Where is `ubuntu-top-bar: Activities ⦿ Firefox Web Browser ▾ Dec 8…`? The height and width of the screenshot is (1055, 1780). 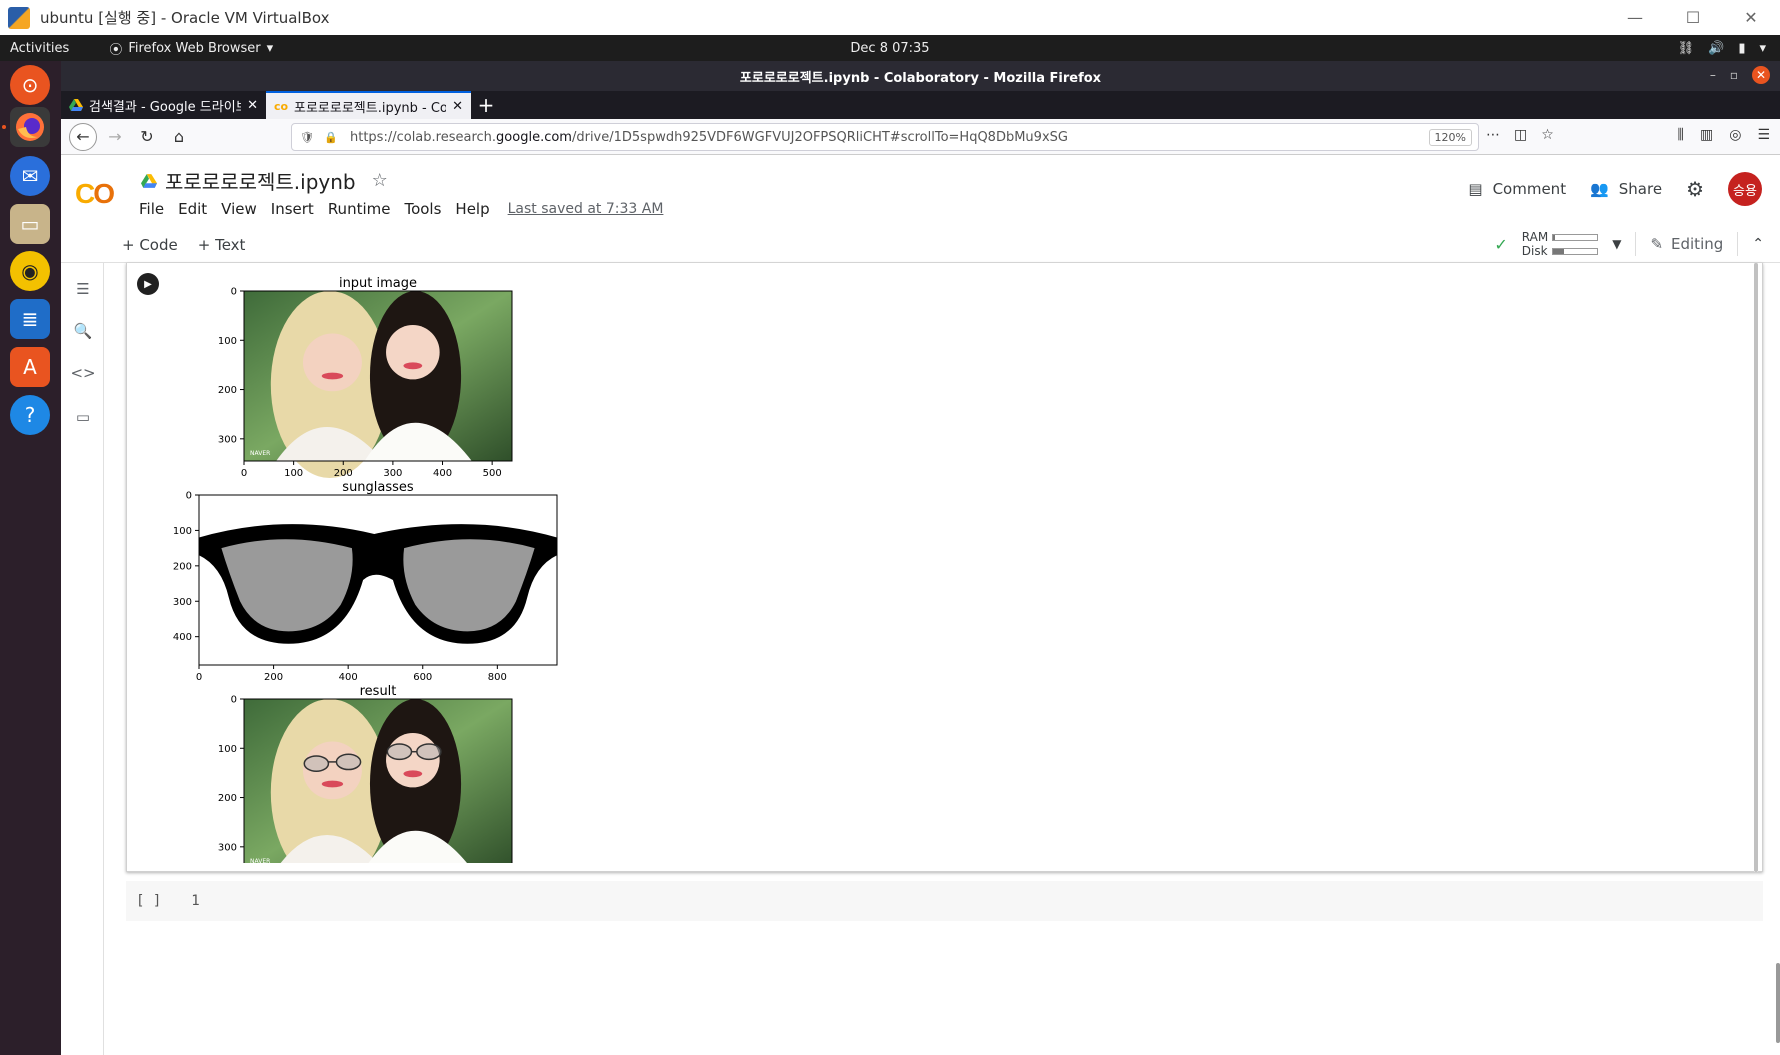
ubuntu-top-bar: Activities ⦿ Firefox Web Browser ▾ Dec 8… is located at coordinates (890, 48).